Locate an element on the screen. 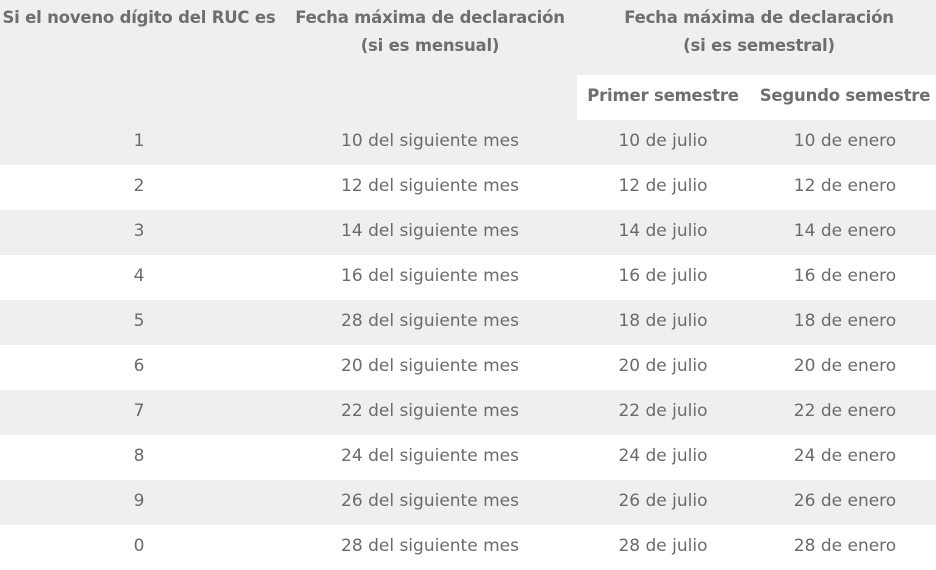  header-ruc-digit: Si el noveno dígito del RUC es is located at coordinates (139, 18).